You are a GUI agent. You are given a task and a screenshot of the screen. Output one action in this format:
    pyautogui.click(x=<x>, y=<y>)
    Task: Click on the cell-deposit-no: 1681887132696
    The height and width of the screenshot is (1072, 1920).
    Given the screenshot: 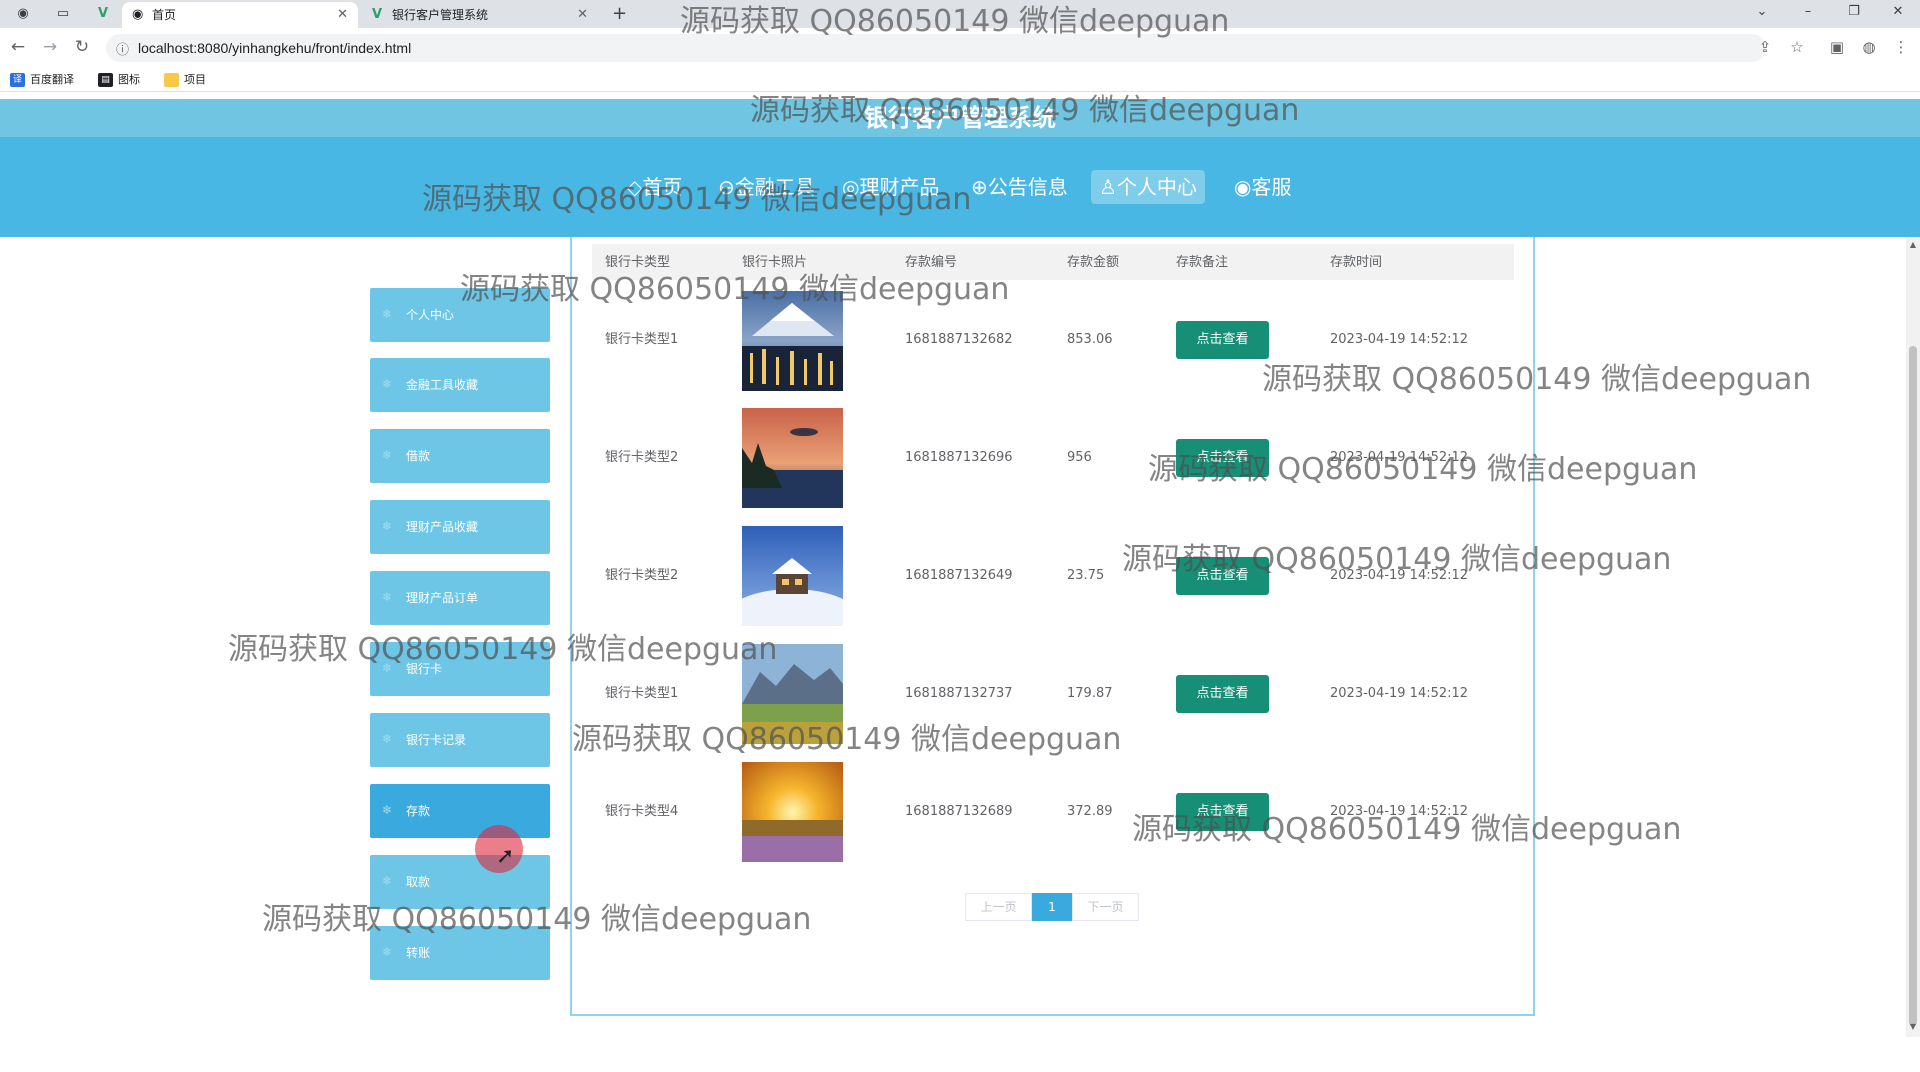 What is the action you would take?
    pyautogui.click(x=959, y=457)
    